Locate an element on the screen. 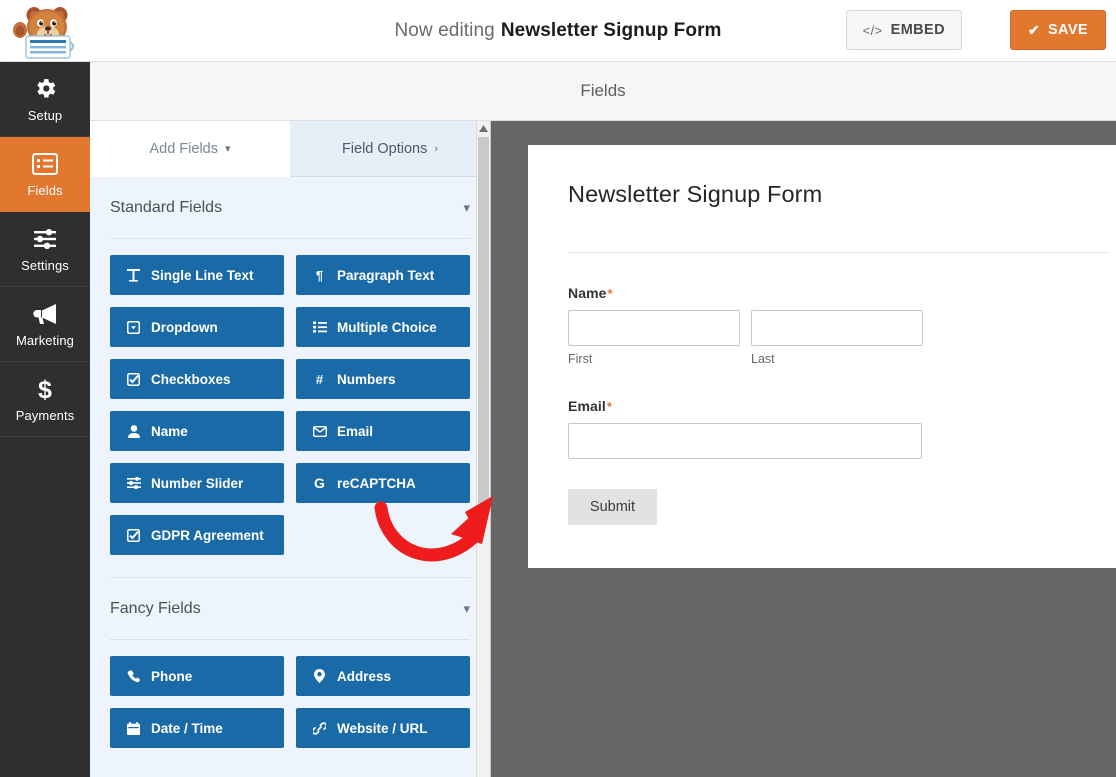  field-button-single-line-text: Single Line Text is located at coordinates (197, 275).